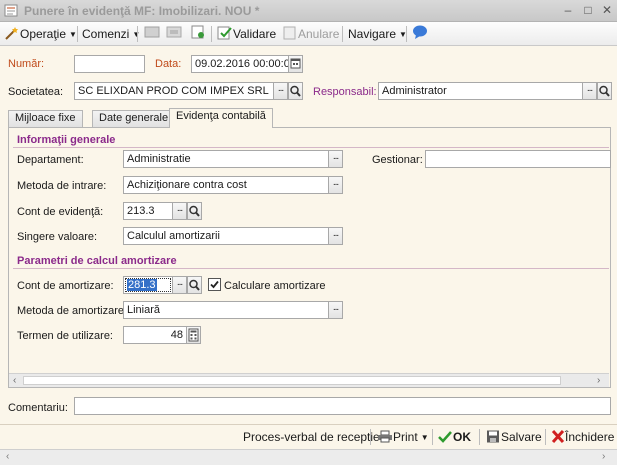 The height and width of the screenshot is (465, 617). I want to click on societatea-search-icon, so click(295, 91).